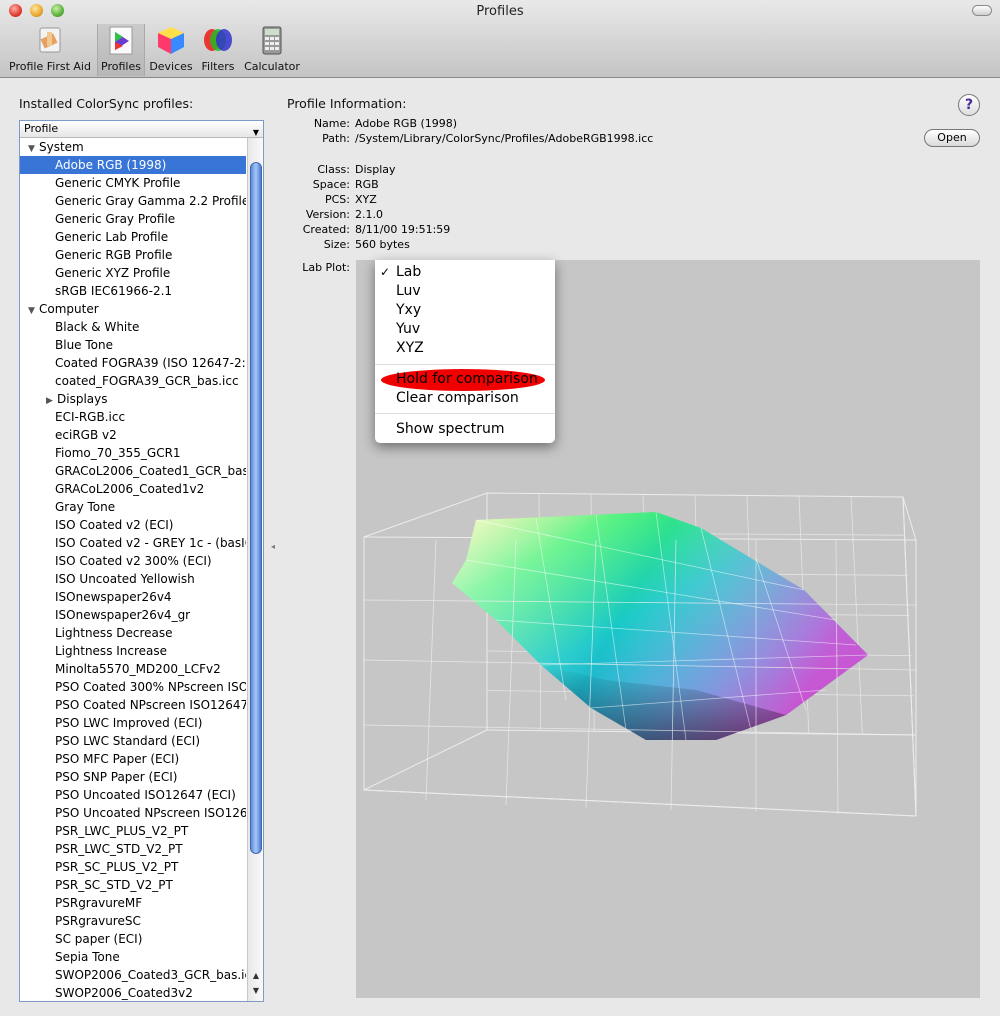 This screenshot has height=1016, width=1000. Describe the element at coordinates (133, 992) in the screenshot. I see `list-item: SWOP2006_Coated3v2` at that location.